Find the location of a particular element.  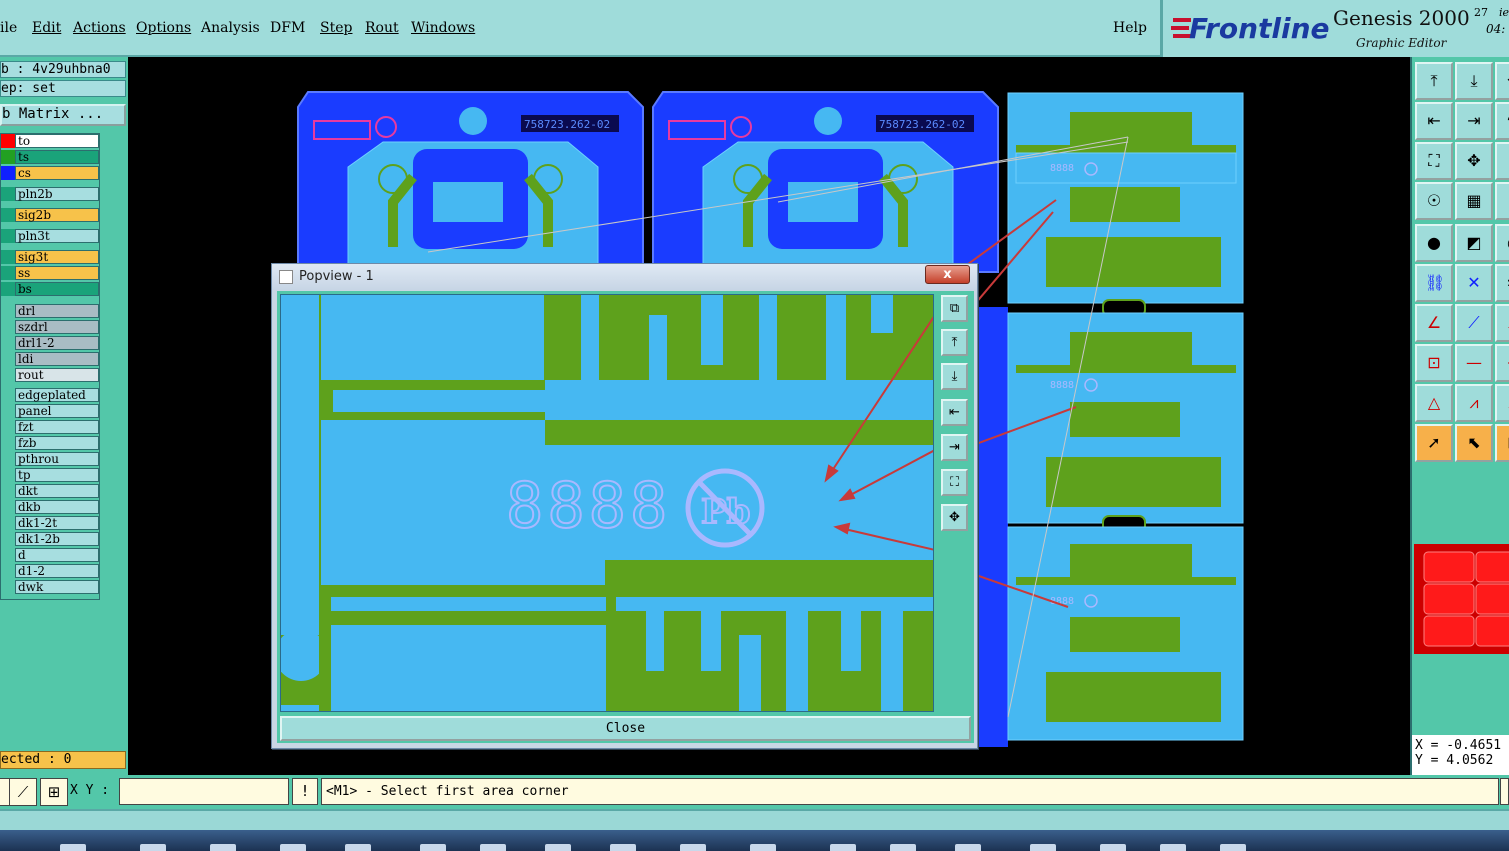

popview-close-button: Close is located at coordinates (625, 728).